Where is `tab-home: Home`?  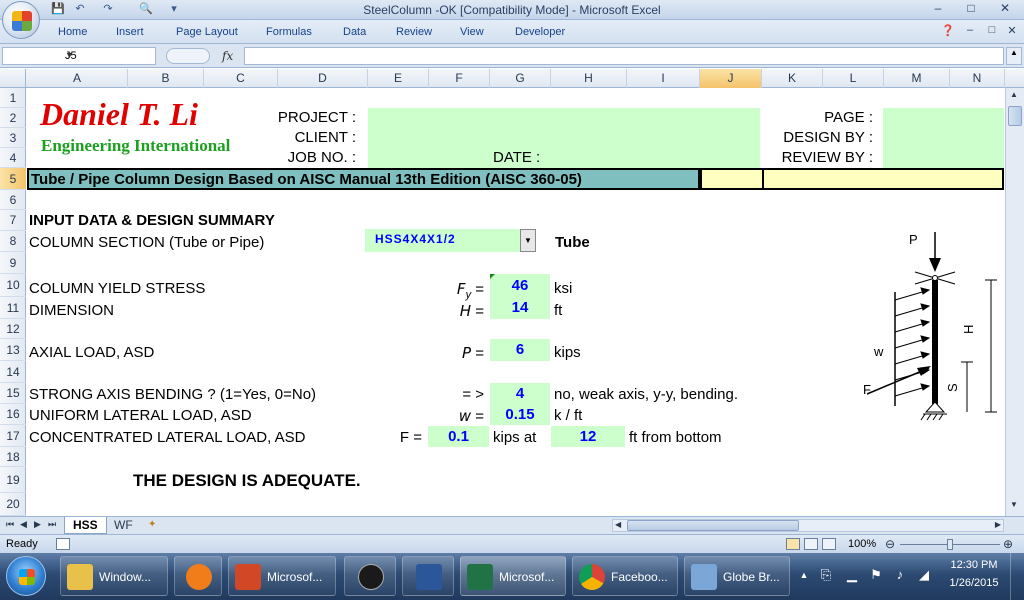 tab-home: Home is located at coordinates (72, 32).